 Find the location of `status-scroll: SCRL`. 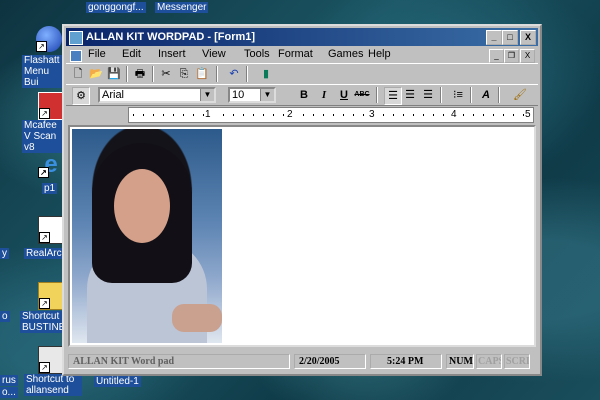

status-scroll: SCRL is located at coordinates (517, 361).